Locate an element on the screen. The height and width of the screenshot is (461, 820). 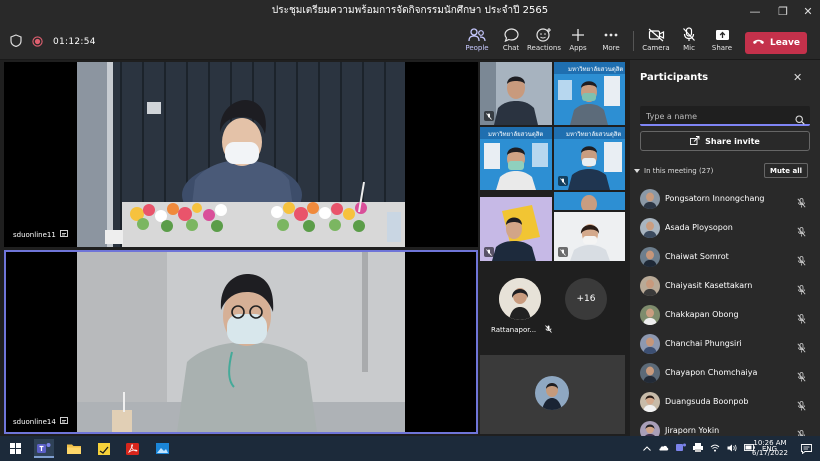
panel-title: Participants is located at coordinates (674, 77).